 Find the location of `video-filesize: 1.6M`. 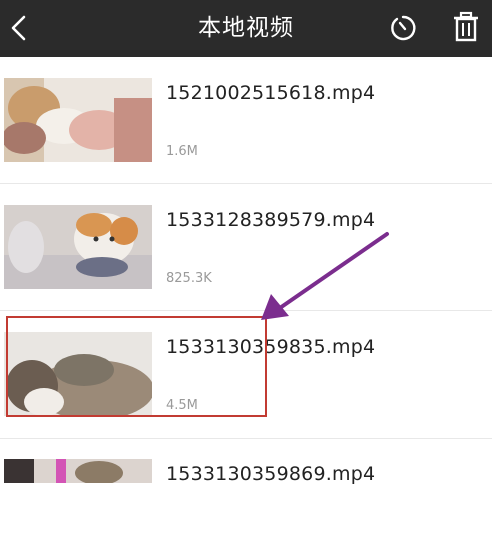

video-filesize: 1.6M is located at coordinates (182, 151).